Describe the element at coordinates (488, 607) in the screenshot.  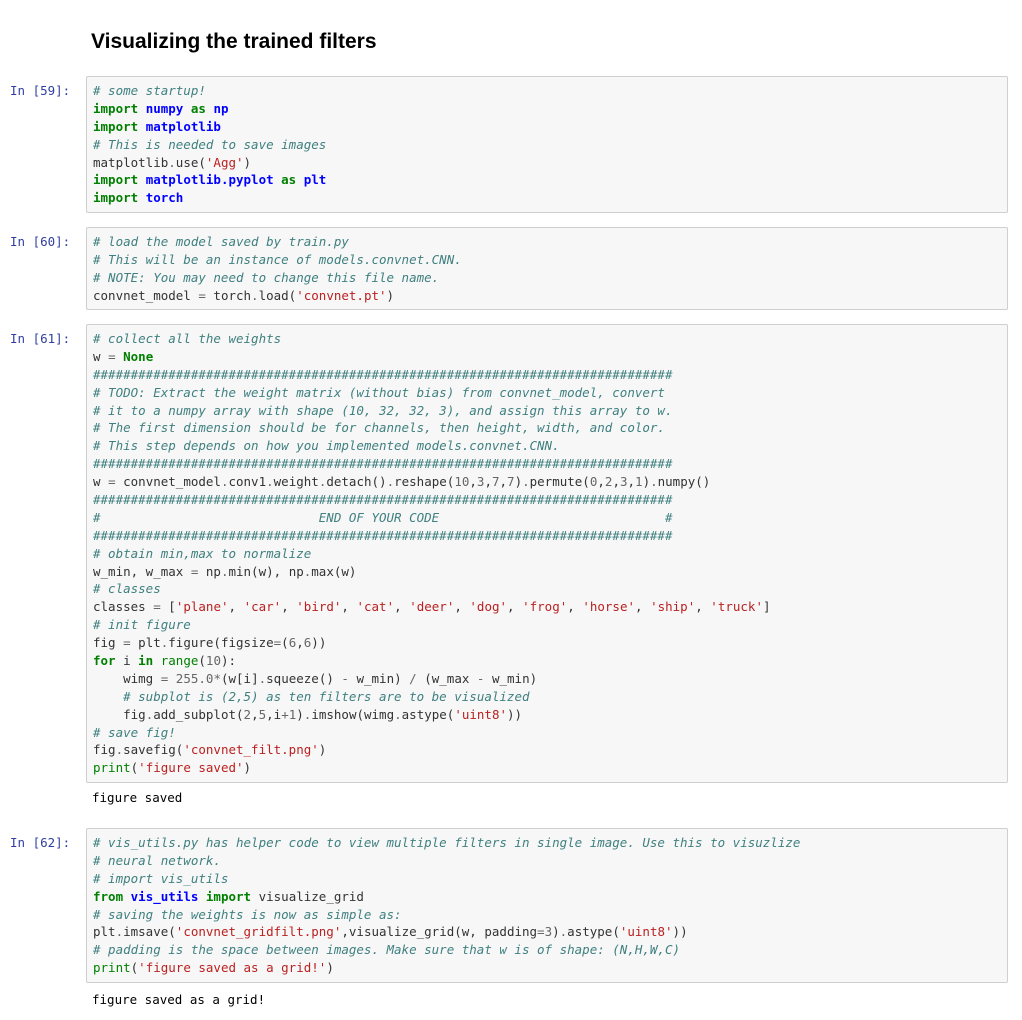
I see `code-token: 'dog'` at that location.